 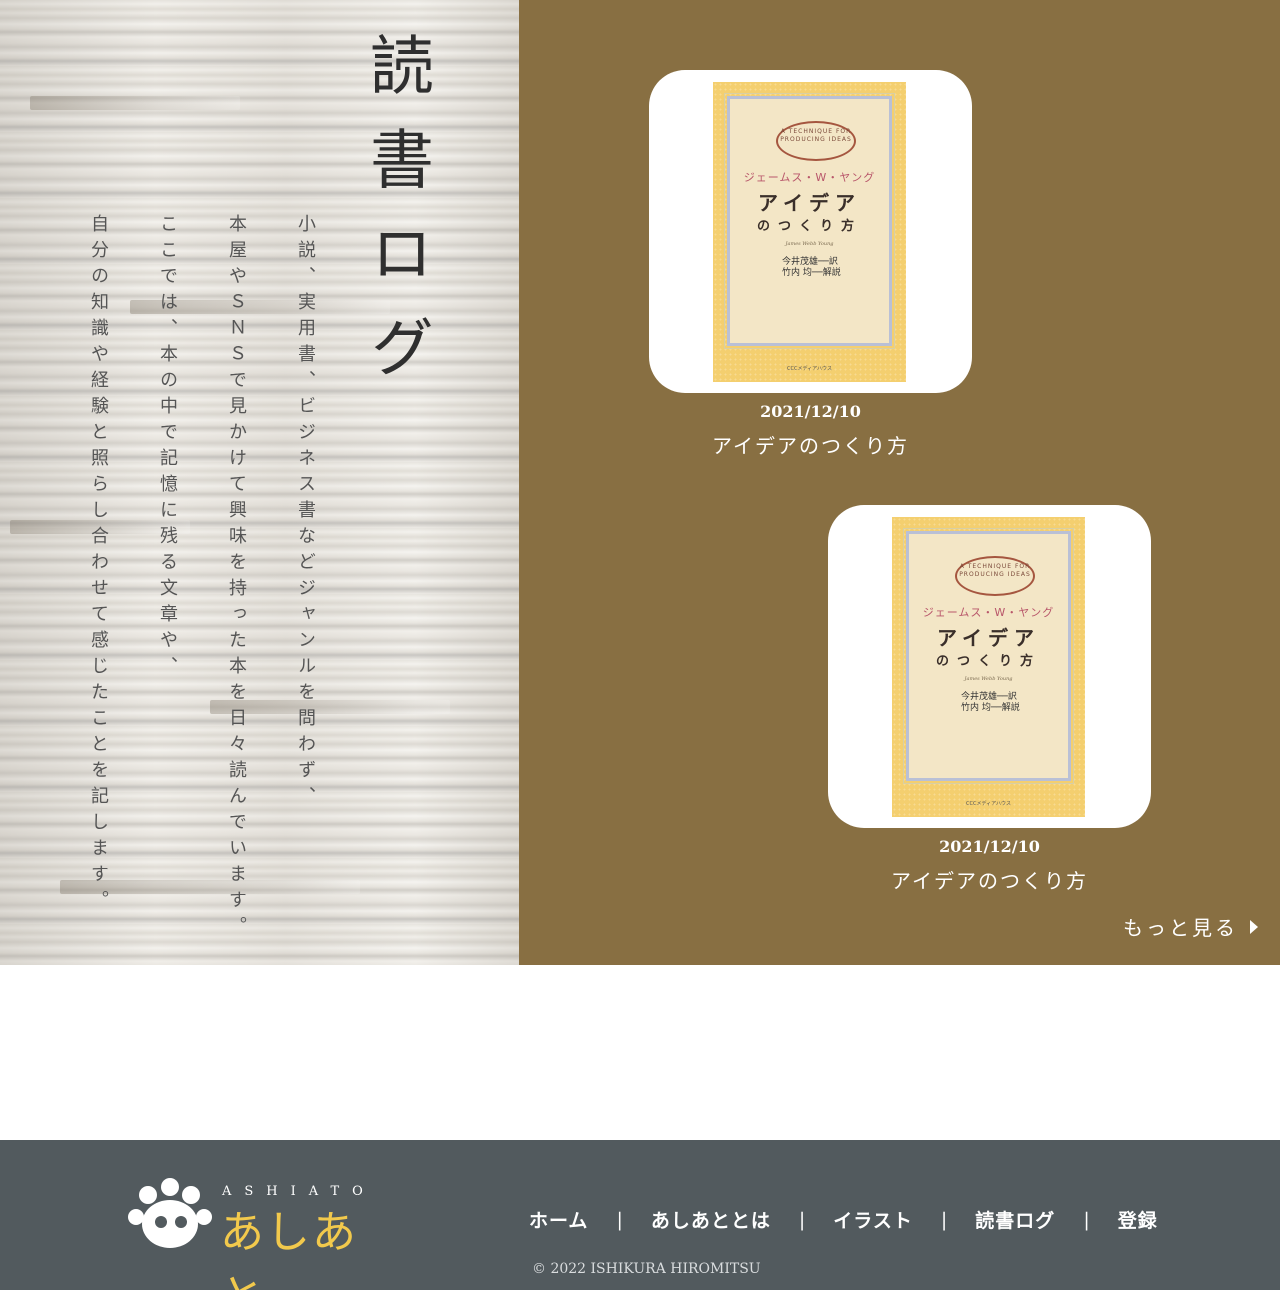 What do you see at coordinates (711, 1219) in the screenshot?
I see `footer-nav-about: あしあととは` at bounding box center [711, 1219].